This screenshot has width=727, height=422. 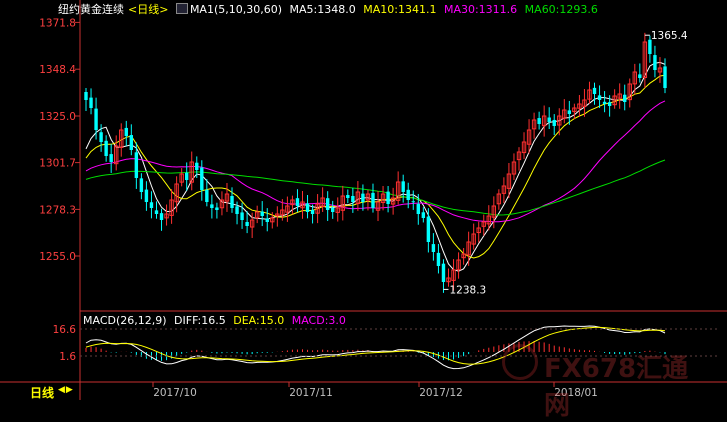 I want to click on x-tick-label: 2017/12, so click(x=441, y=393).